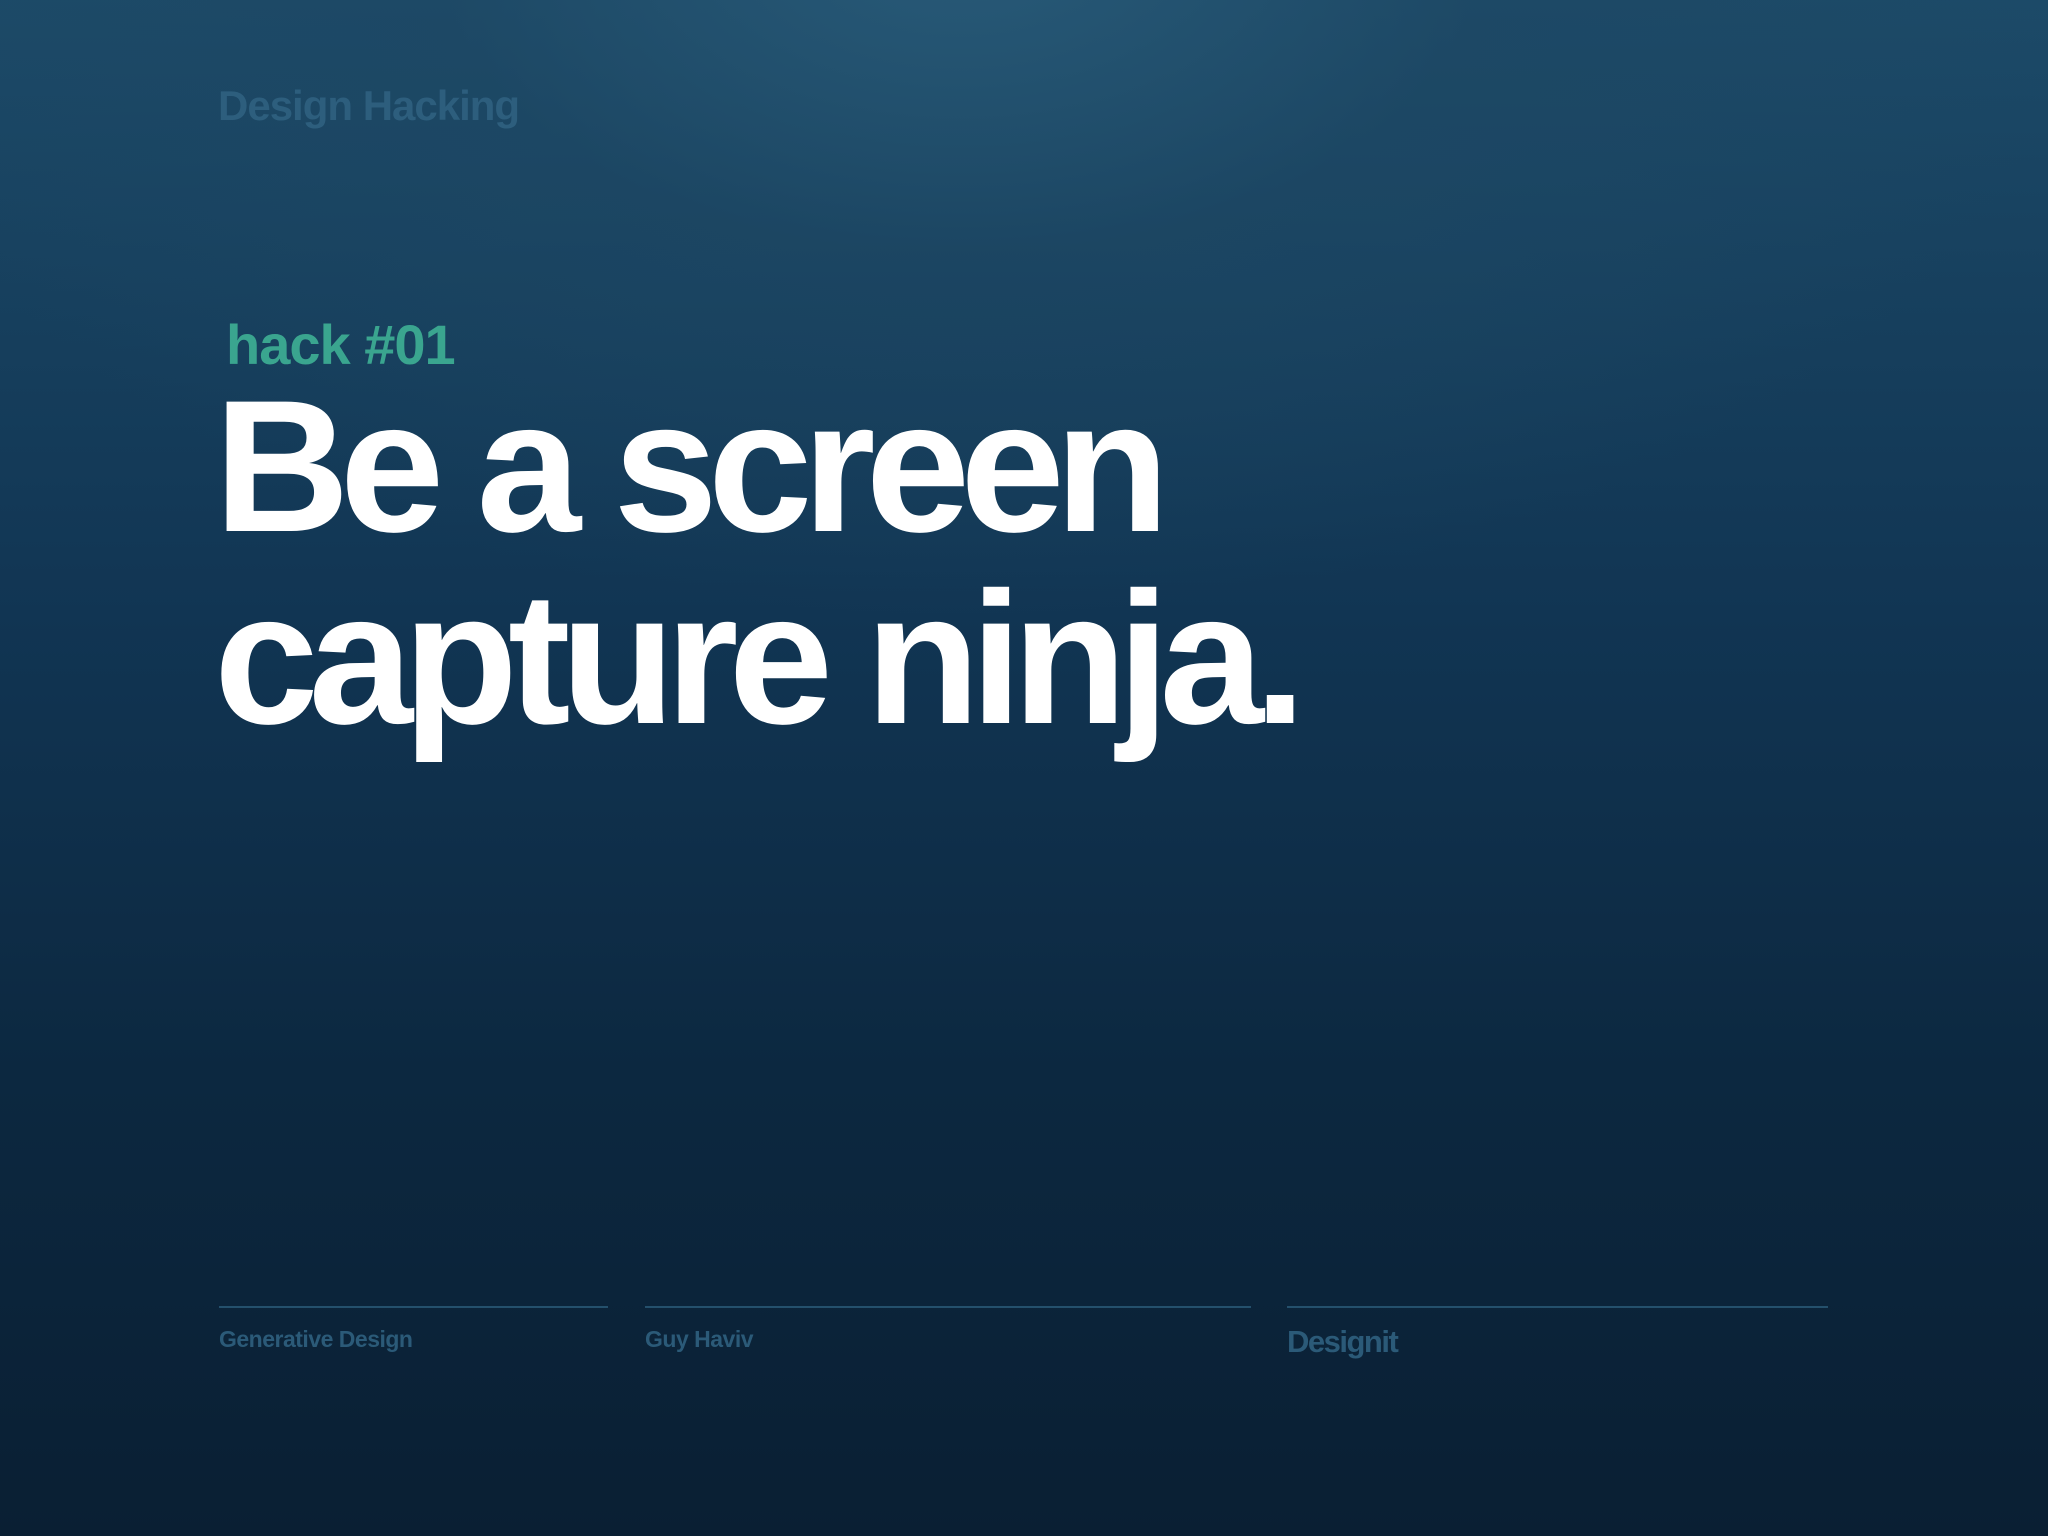  What do you see at coordinates (948, 1329) in the screenshot?
I see `footer-author: Guy Haviv` at bounding box center [948, 1329].